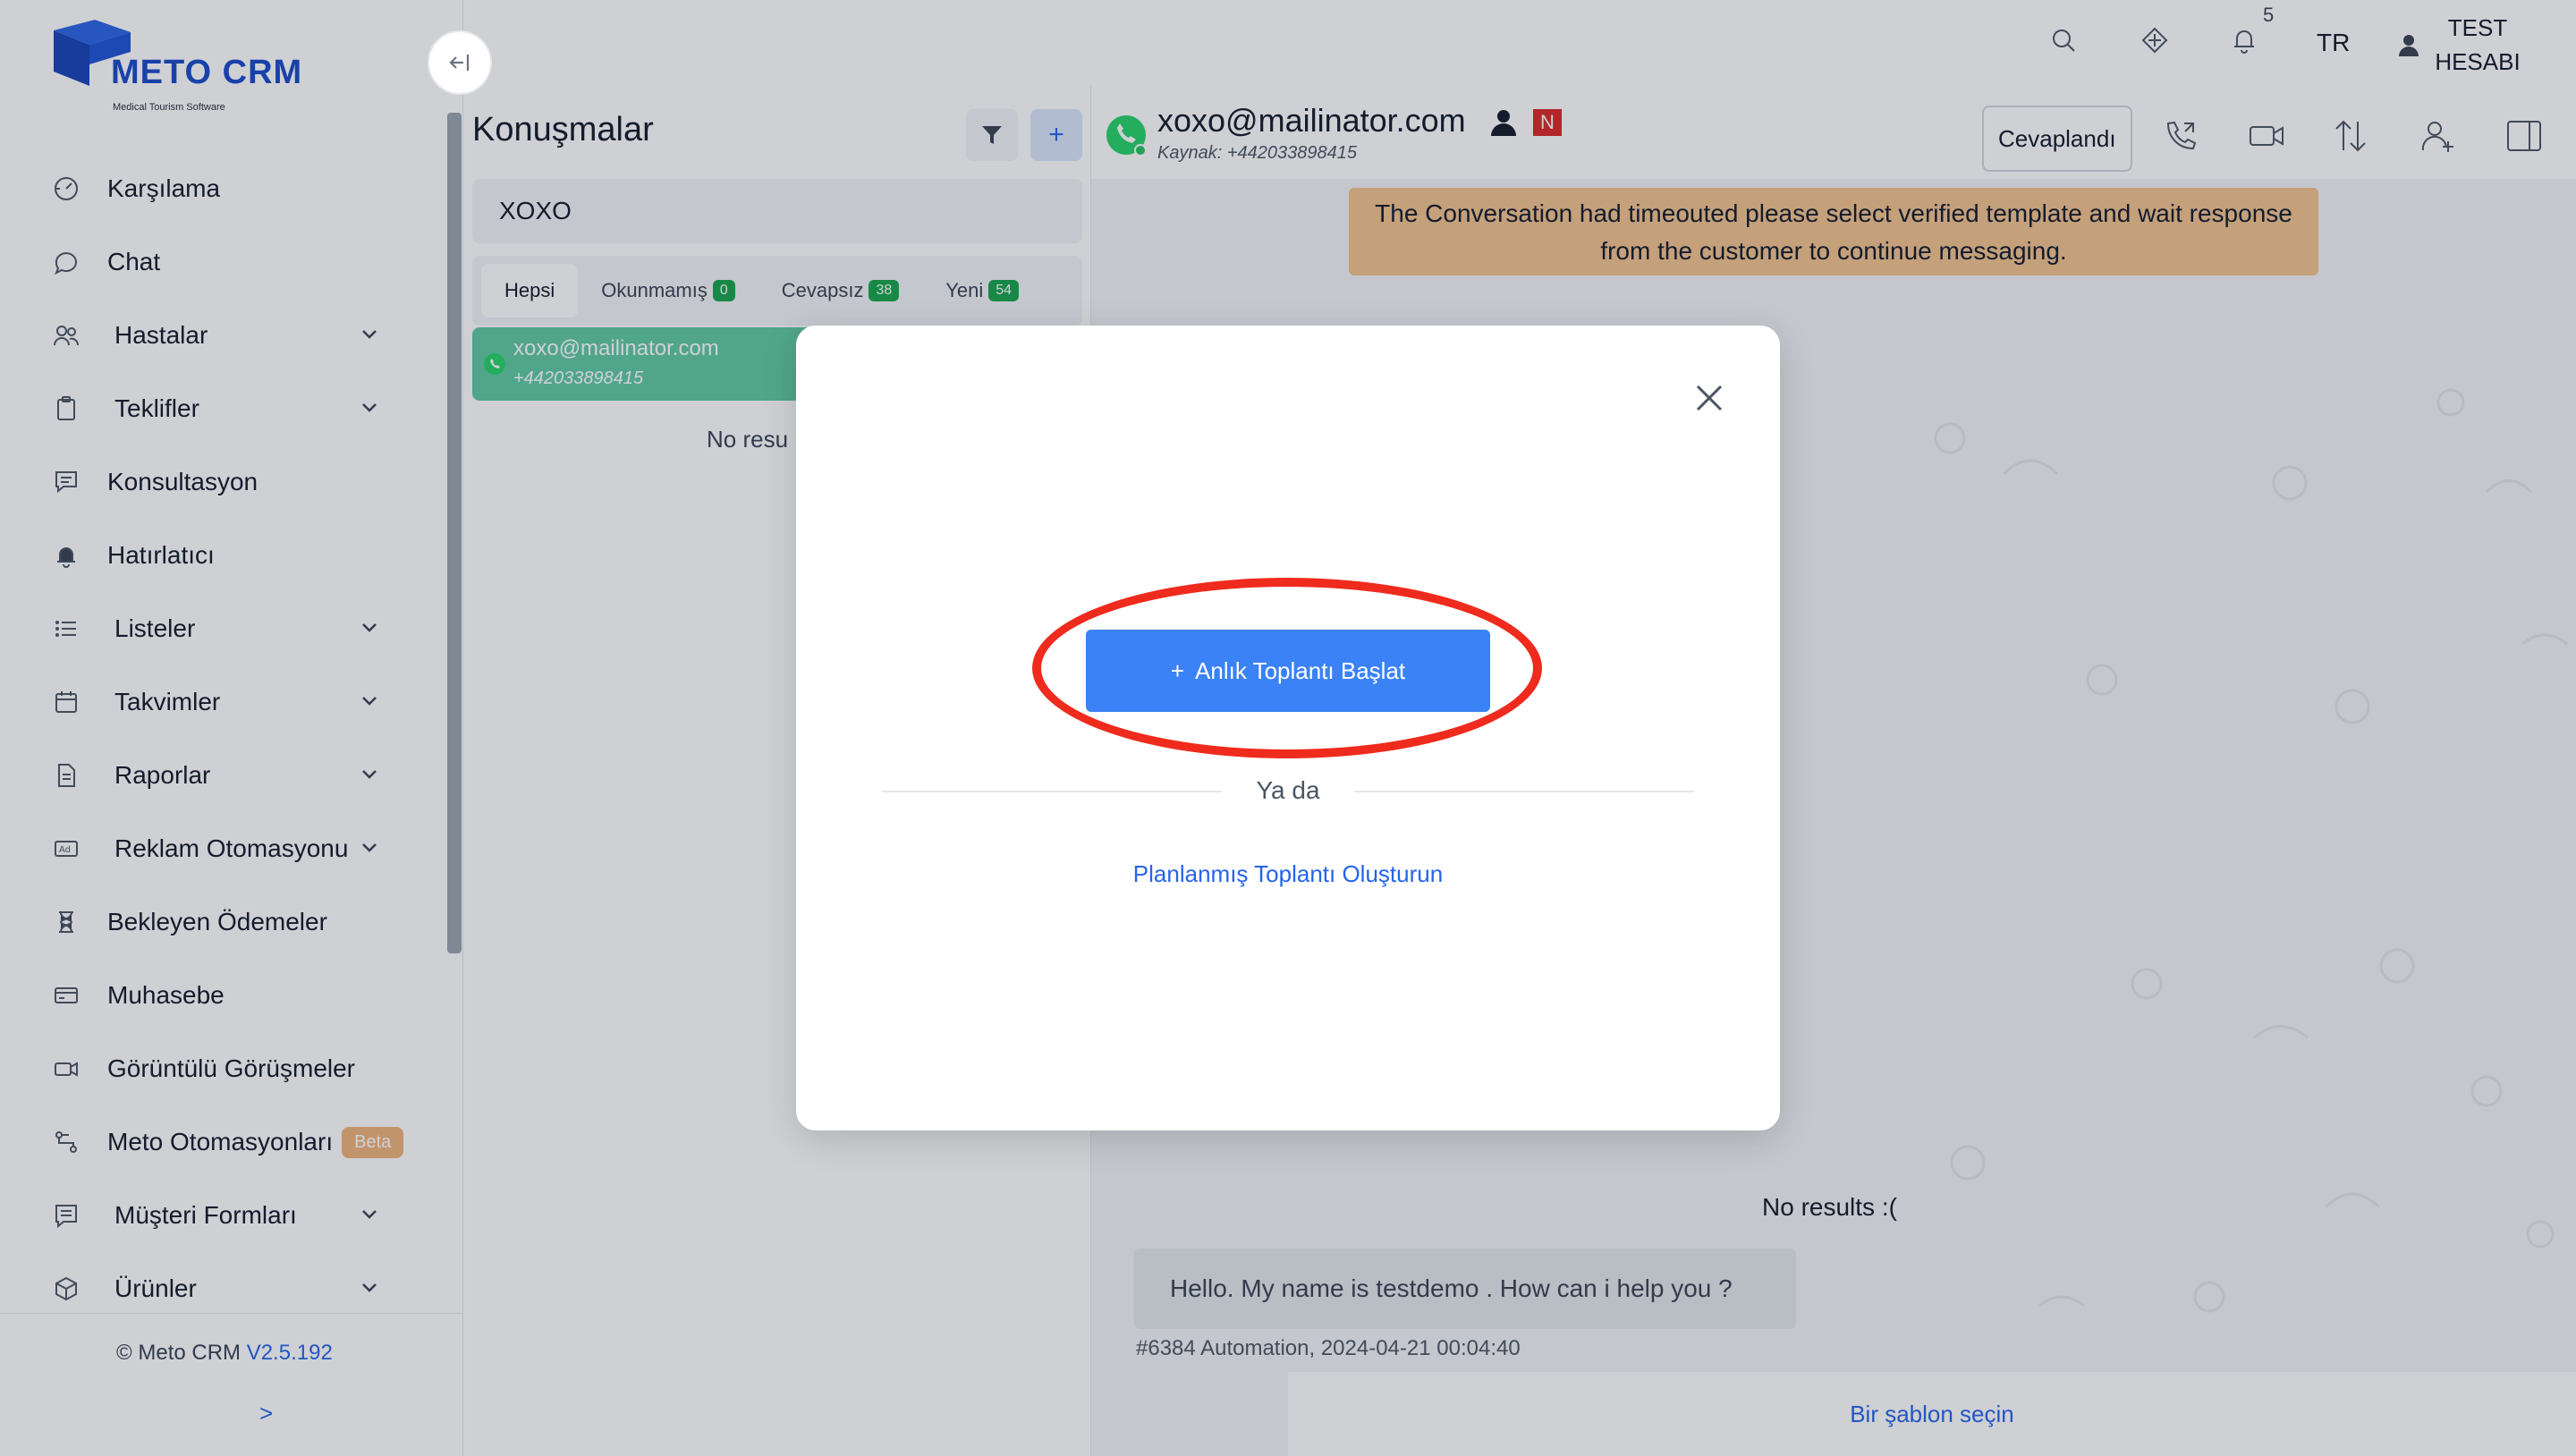 Image resolution: width=2576 pixels, height=1456 pixels. I want to click on collapse-left-icon, so click(459, 63).